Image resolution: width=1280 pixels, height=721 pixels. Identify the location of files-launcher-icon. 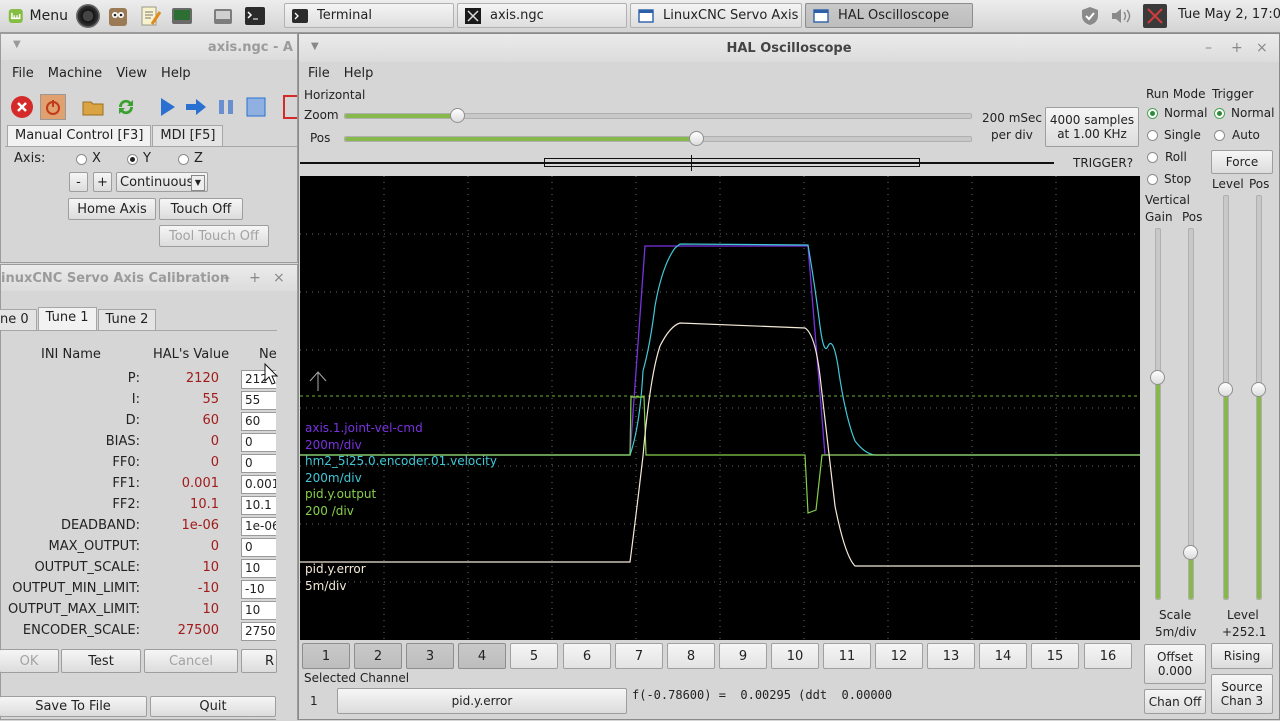
(223, 16).